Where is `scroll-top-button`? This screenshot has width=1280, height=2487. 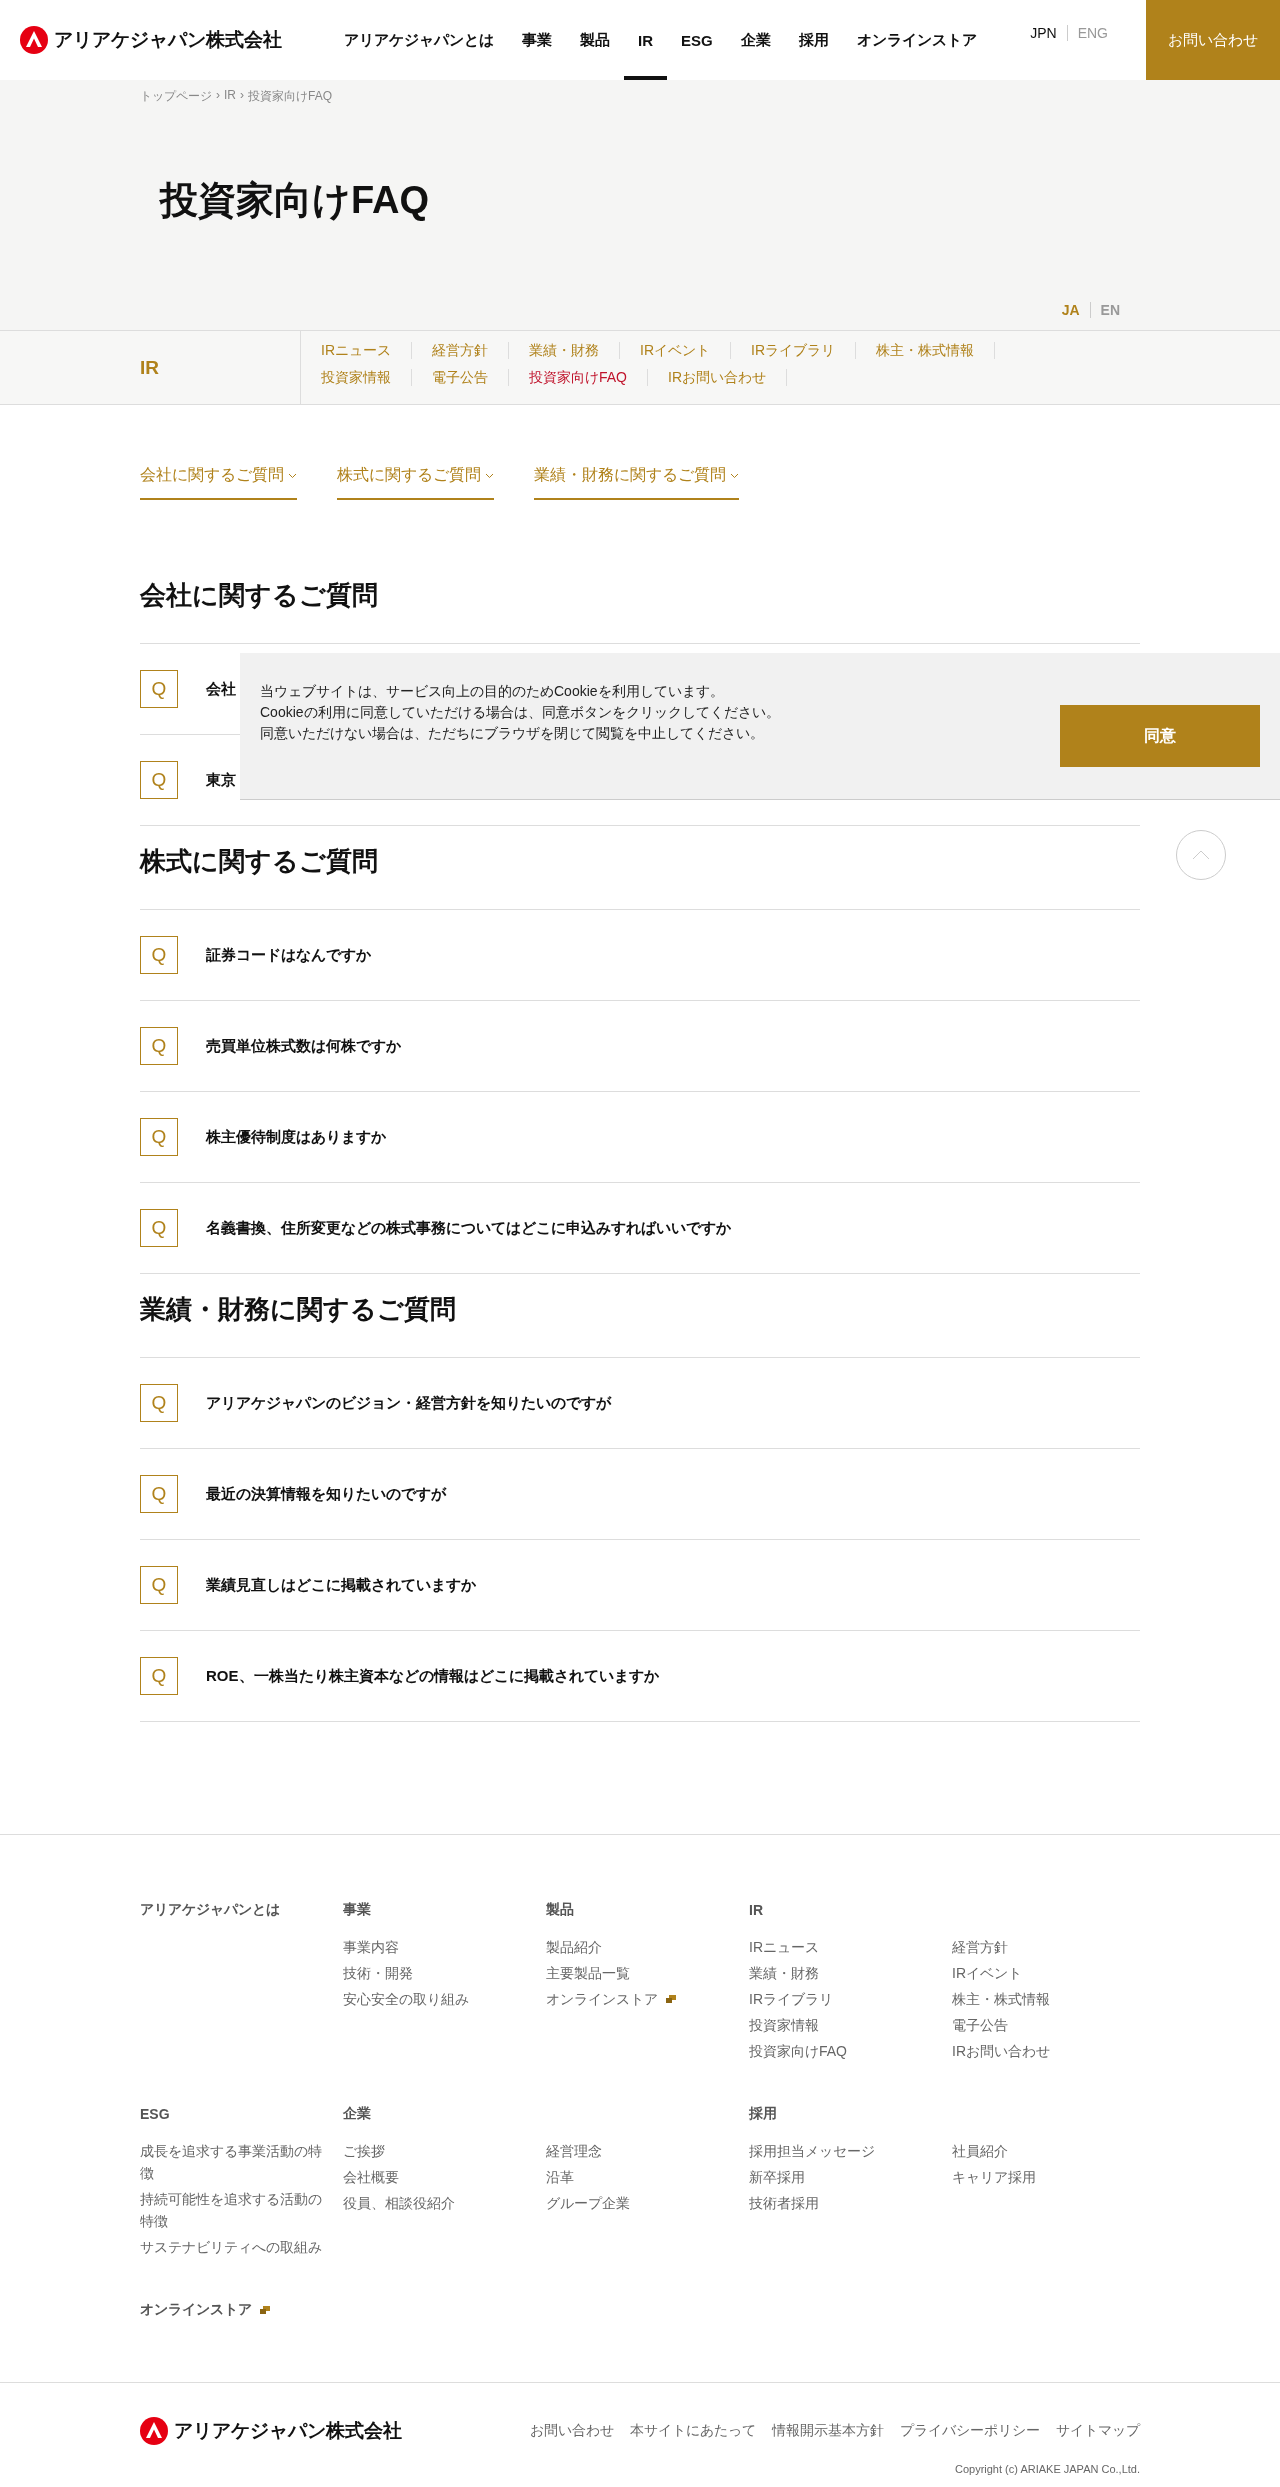
scroll-top-button is located at coordinates (1201, 855).